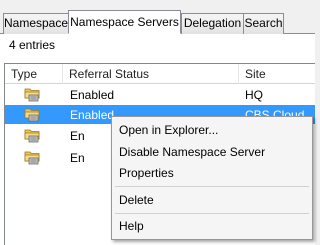  I want to click on entries-count: 4 entries, so click(32, 45).